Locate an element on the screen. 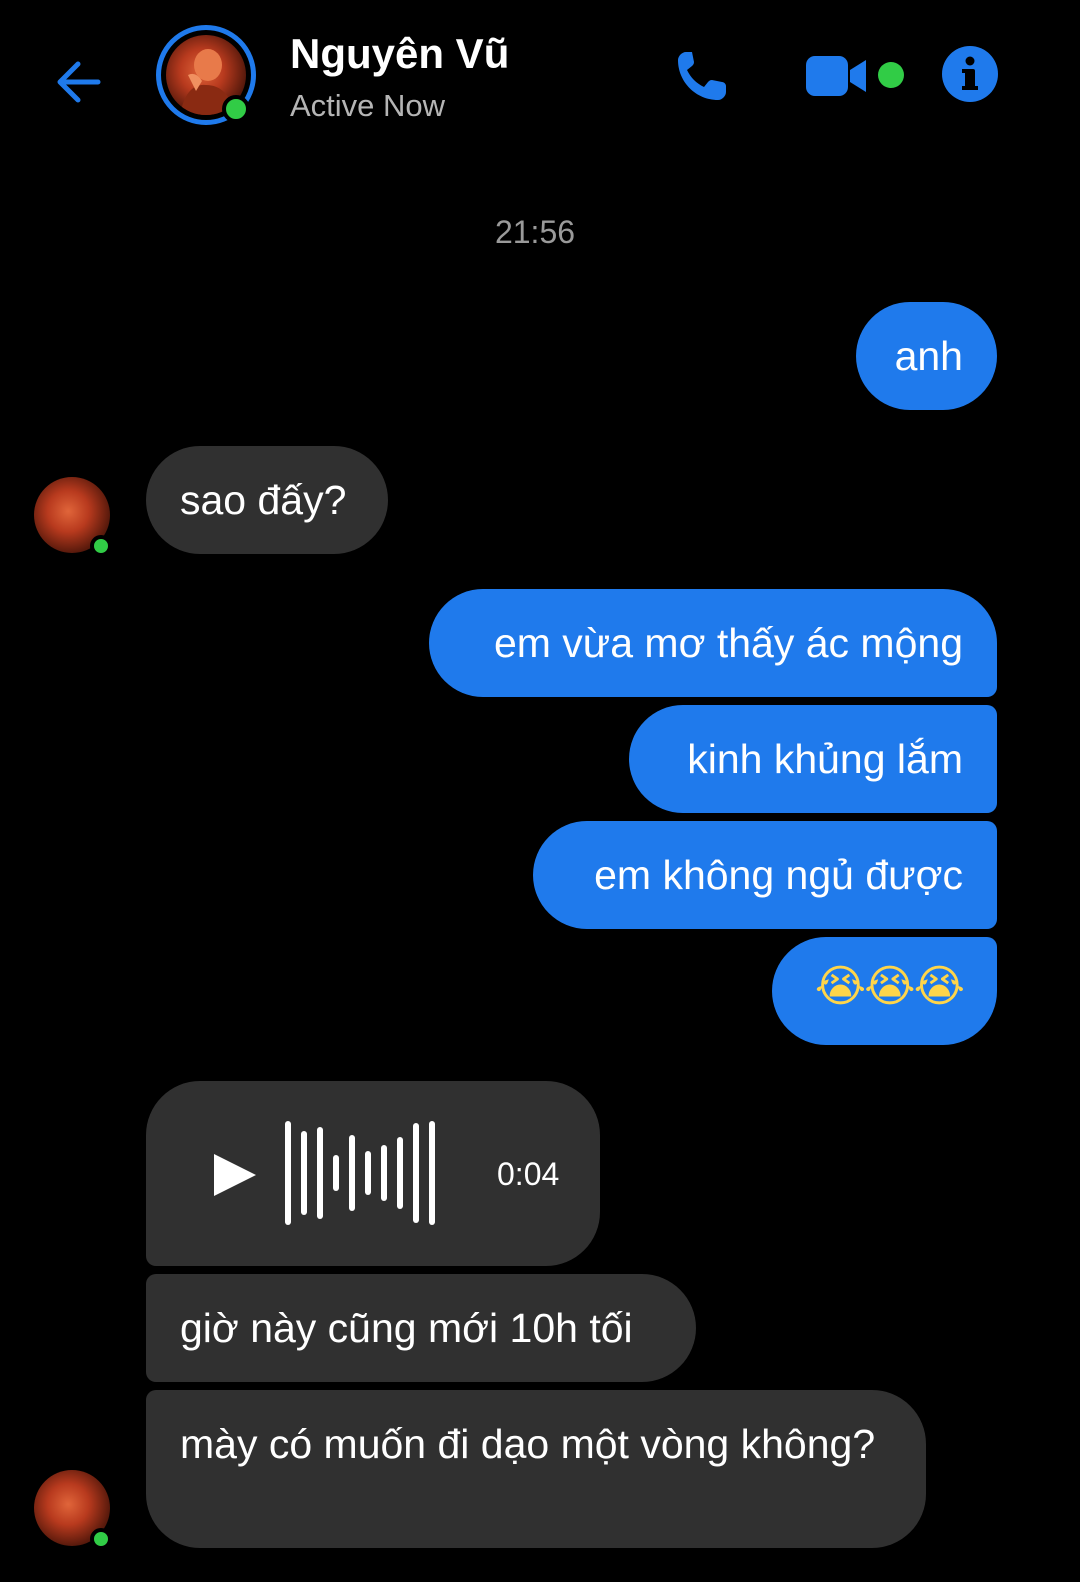  message-timestamp: 21:56 is located at coordinates (535, 232).